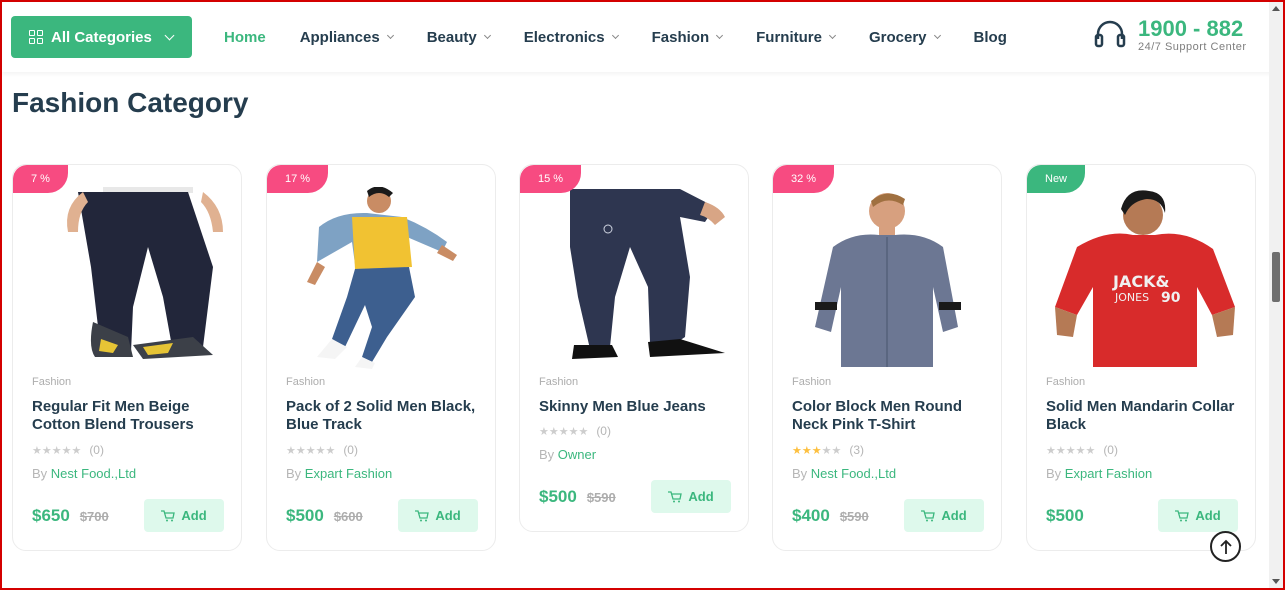 This screenshot has height=590, width=1285. What do you see at coordinates (1192, 47) in the screenshot?
I see `support-subtitle: 24/7 Support Center` at bounding box center [1192, 47].